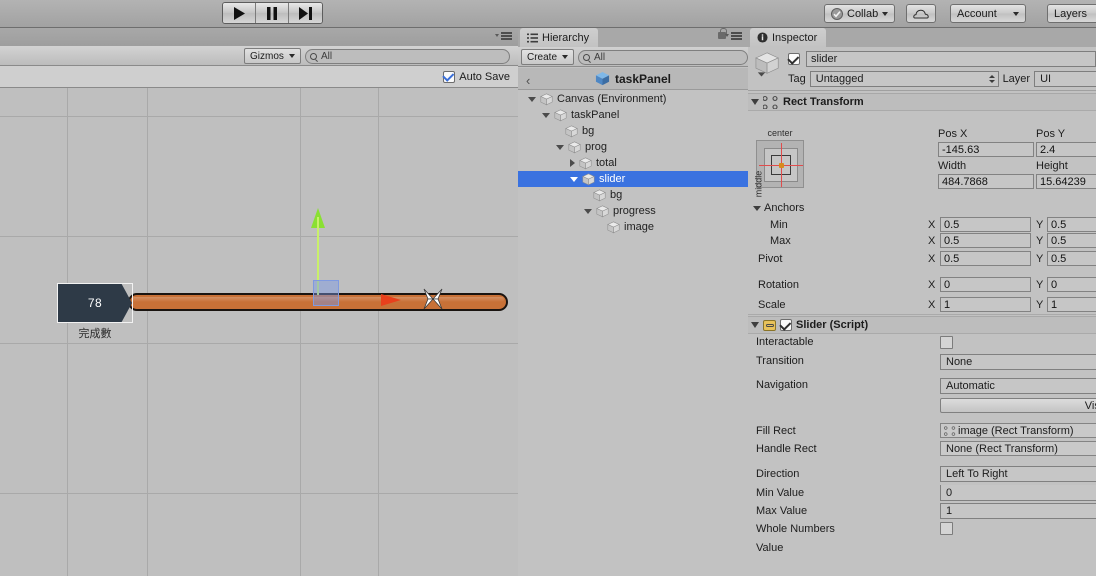 This screenshot has height=576, width=1096. I want to click on hierarchy-item-image: image, so click(633, 227).